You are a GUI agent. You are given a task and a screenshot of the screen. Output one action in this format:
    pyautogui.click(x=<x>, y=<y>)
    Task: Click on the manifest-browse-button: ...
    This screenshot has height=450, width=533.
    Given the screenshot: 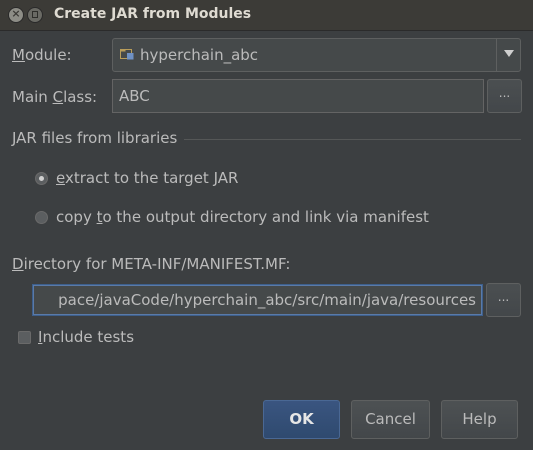 What is the action you would take?
    pyautogui.click(x=503, y=300)
    